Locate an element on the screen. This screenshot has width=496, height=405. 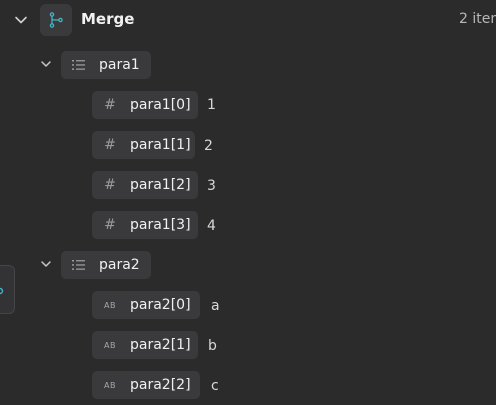
merge-icon is located at coordinates (56, 20).